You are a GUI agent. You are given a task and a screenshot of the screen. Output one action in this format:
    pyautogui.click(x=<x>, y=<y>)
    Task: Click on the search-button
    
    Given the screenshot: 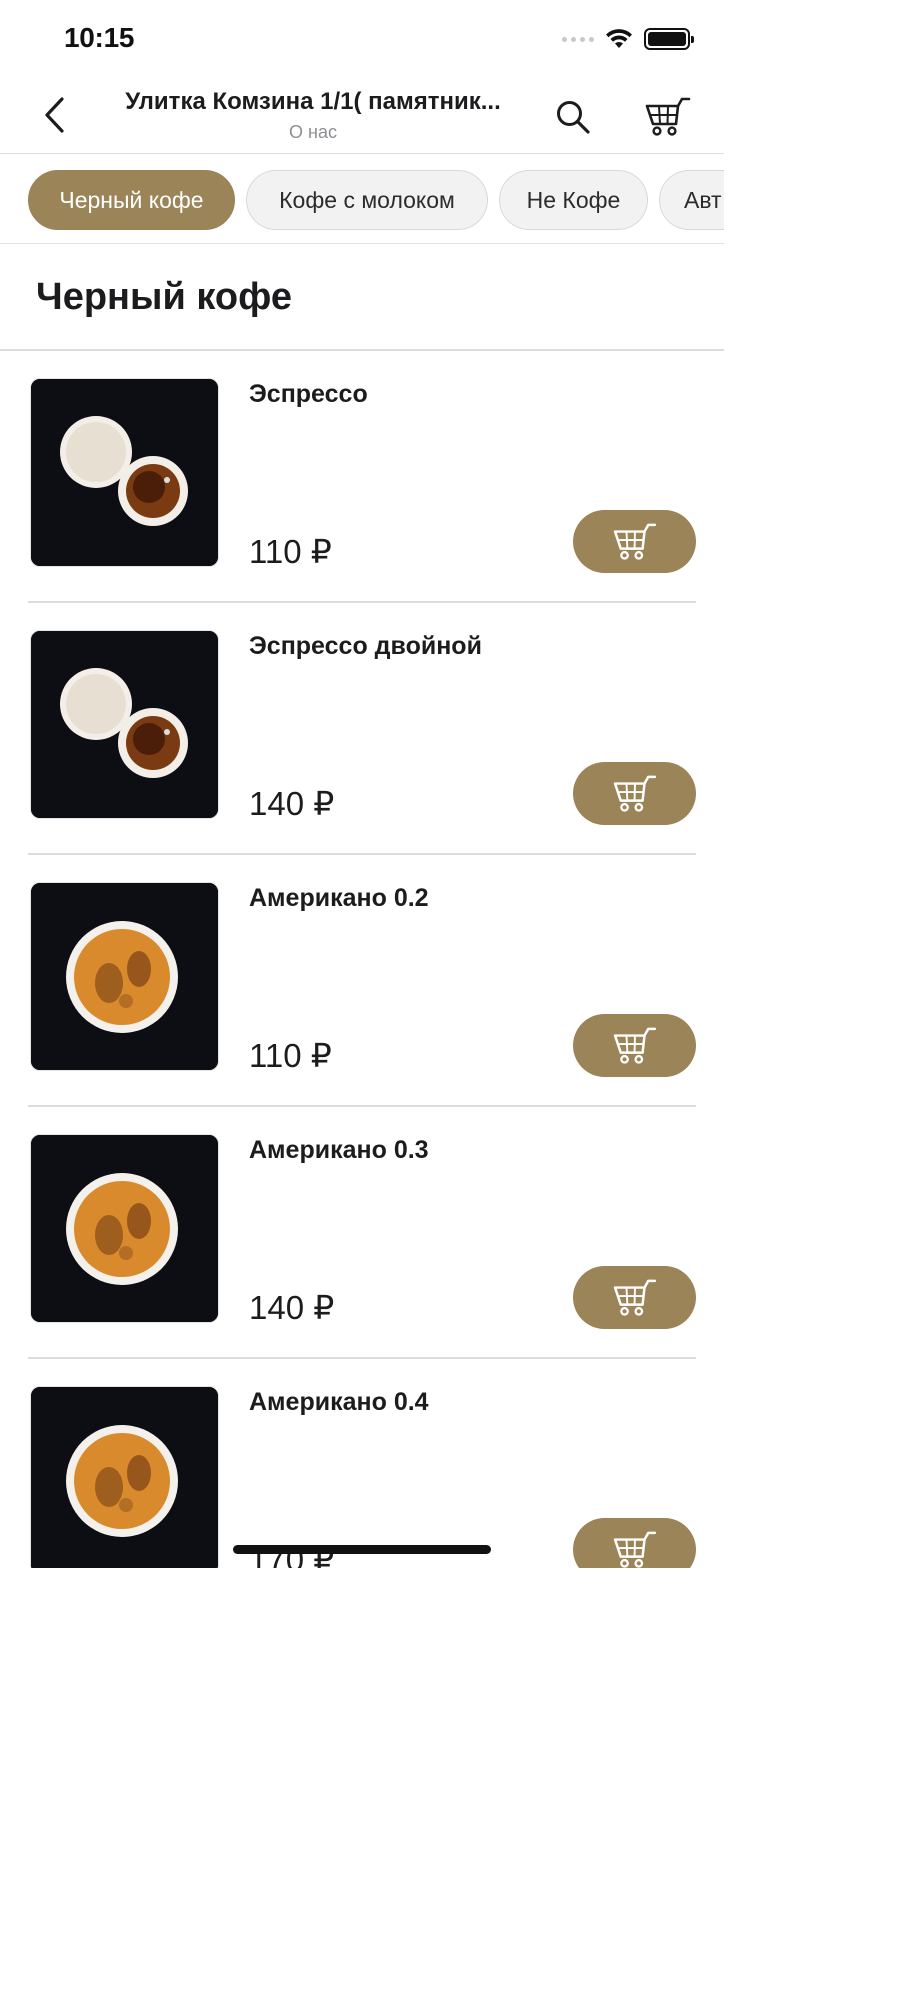 What is the action you would take?
    pyautogui.click(x=573, y=117)
    